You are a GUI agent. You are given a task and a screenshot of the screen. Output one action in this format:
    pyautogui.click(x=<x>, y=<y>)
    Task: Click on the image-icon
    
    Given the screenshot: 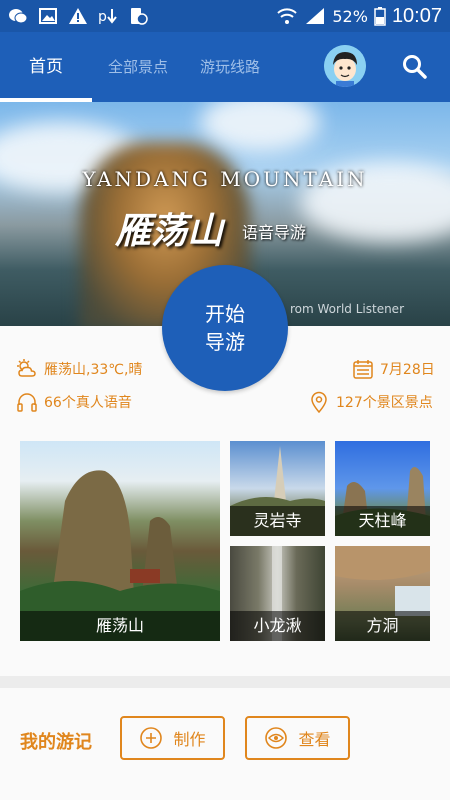 What is the action you would take?
    pyautogui.click(x=48, y=16)
    